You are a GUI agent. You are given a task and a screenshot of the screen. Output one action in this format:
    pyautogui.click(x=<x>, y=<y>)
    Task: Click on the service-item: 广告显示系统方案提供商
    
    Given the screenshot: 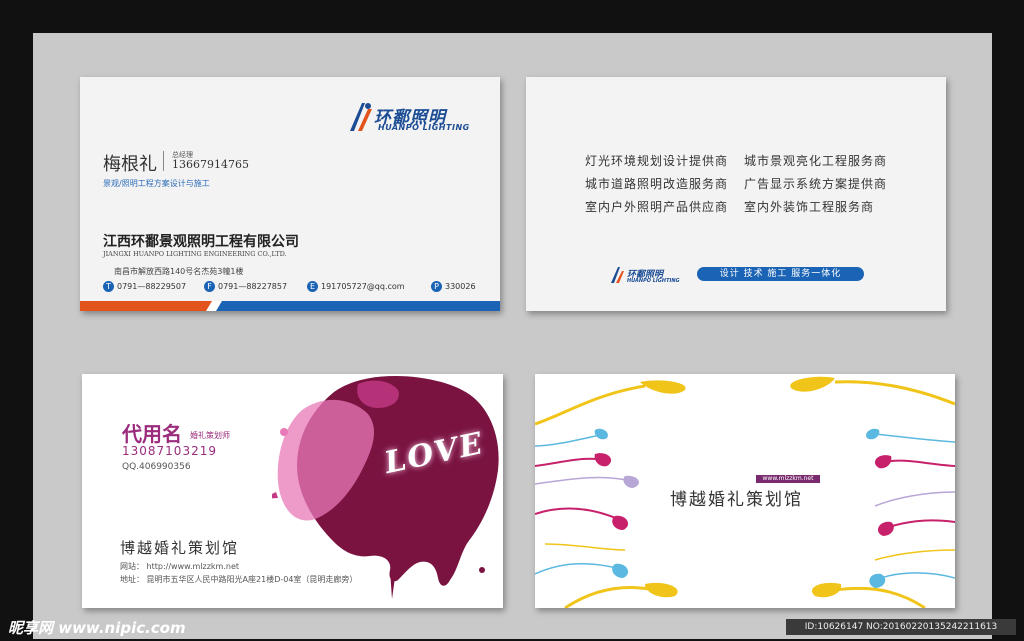 What is the action you would take?
    pyautogui.click(x=816, y=184)
    